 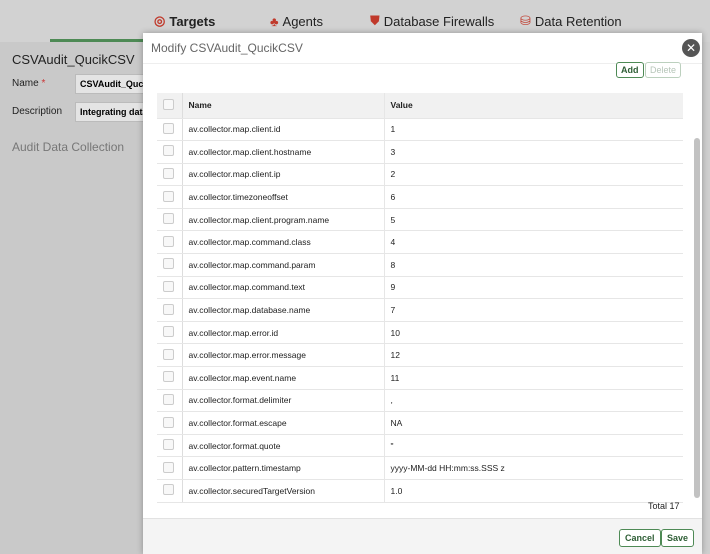 What do you see at coordinates (533, 152) in the screenshot?
I see `attribute-value: 3` at bounding box center [533, 152].